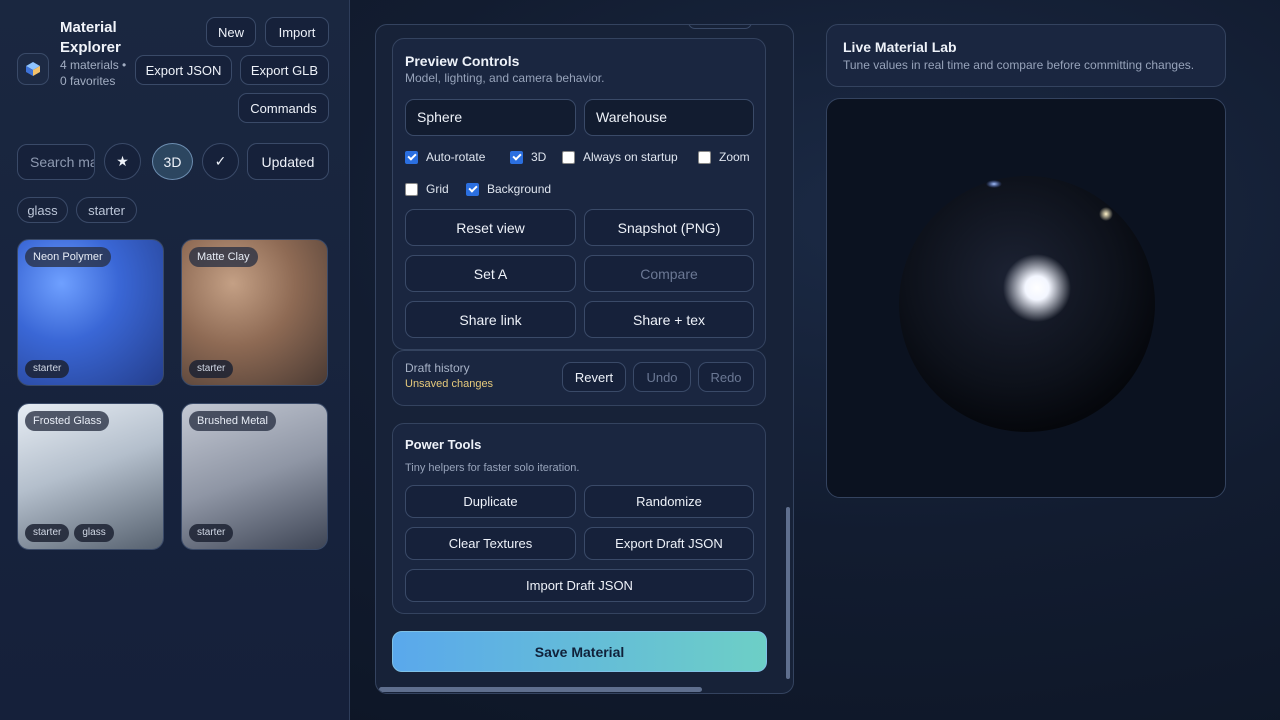 The width and height of the screenshot is (1280, 720). I want to click on checkbox-label: 3D, so click(539, 157).